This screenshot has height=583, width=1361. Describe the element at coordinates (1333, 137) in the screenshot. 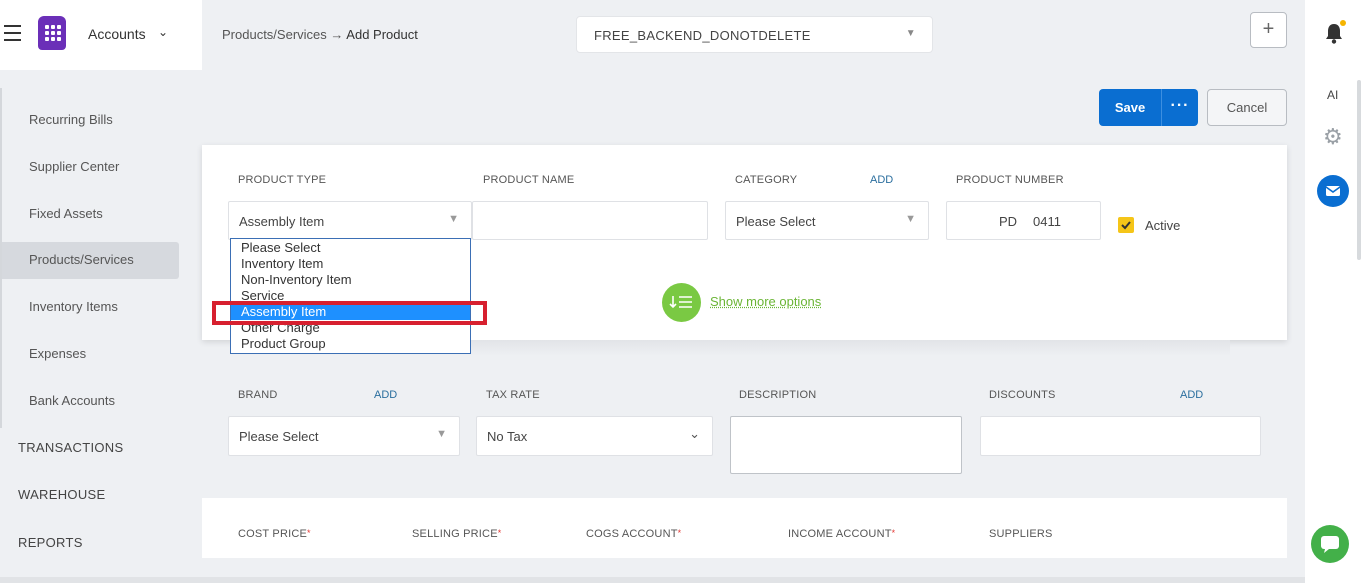

I see `gear-icon: ⚙` at that location.